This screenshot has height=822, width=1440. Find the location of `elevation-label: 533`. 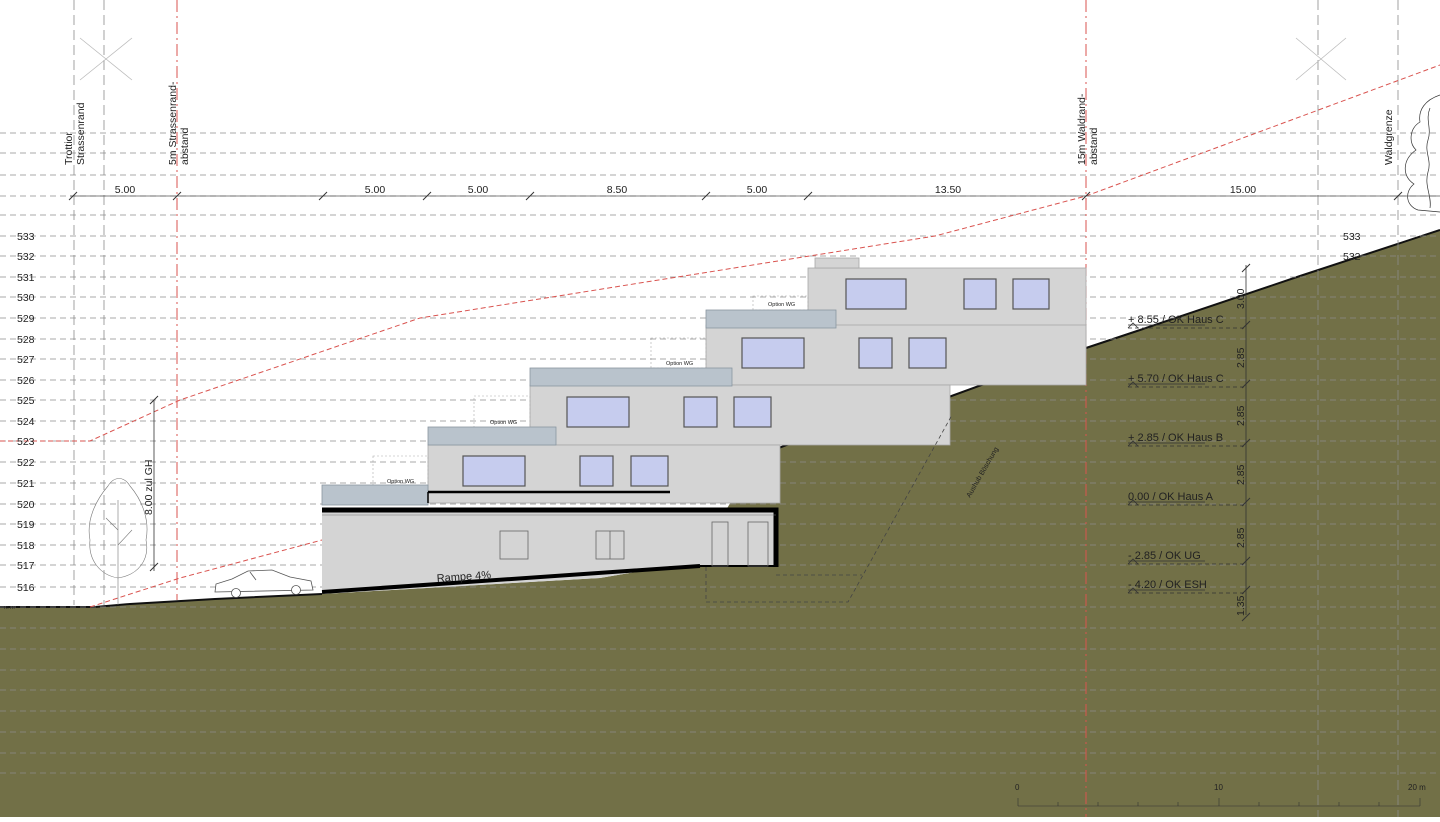

elevation-label: 533 is located at coordinates (26, 237).